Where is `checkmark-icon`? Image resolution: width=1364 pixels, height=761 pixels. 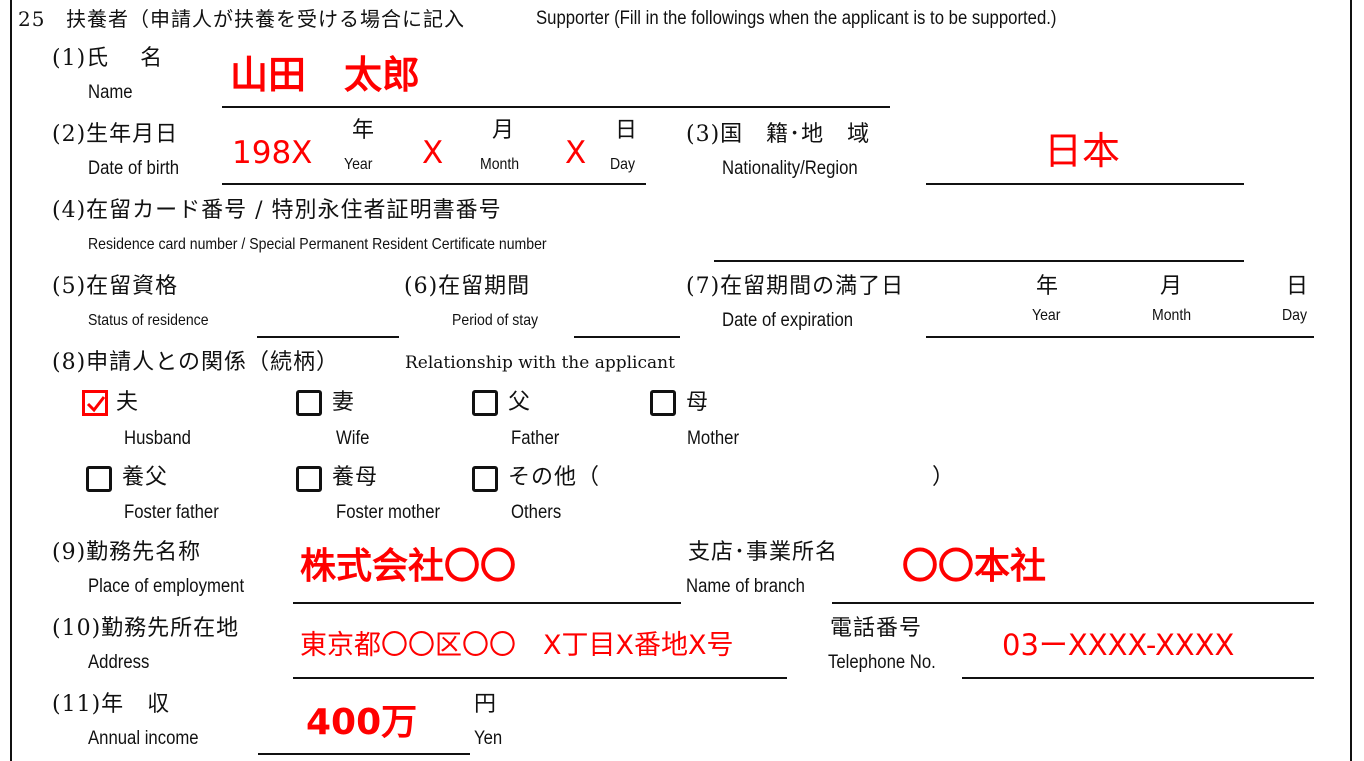 checkmark-icon is located at coordinates (96, 404).